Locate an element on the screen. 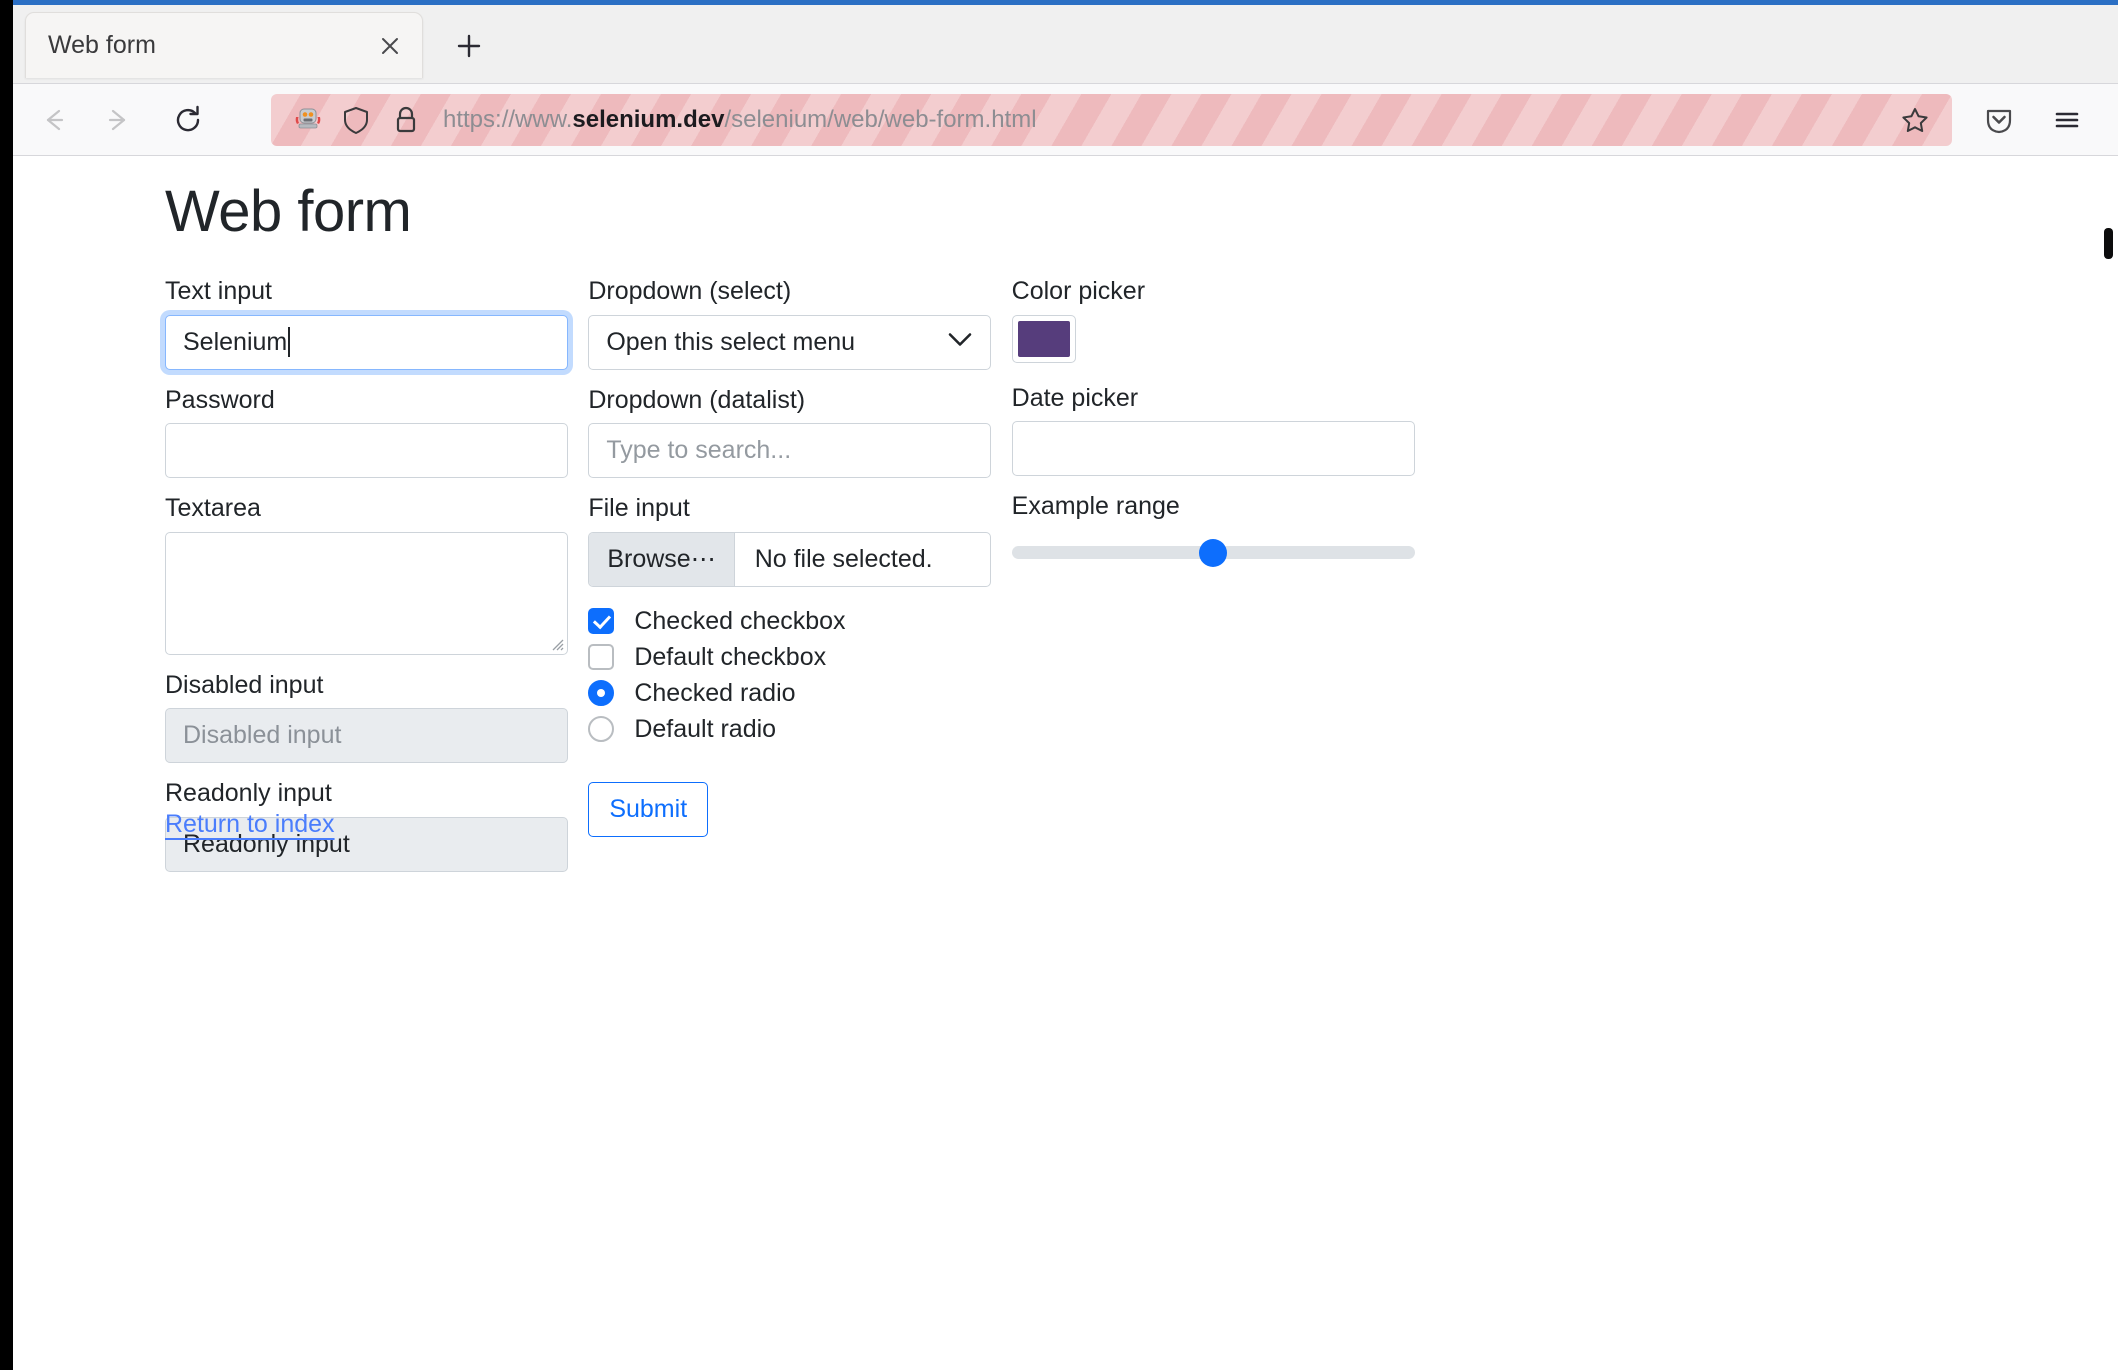 The height and width of the screenshot is (1370, 2118). field-text-input: Text input Selenium is located at coordinates (376, 323).